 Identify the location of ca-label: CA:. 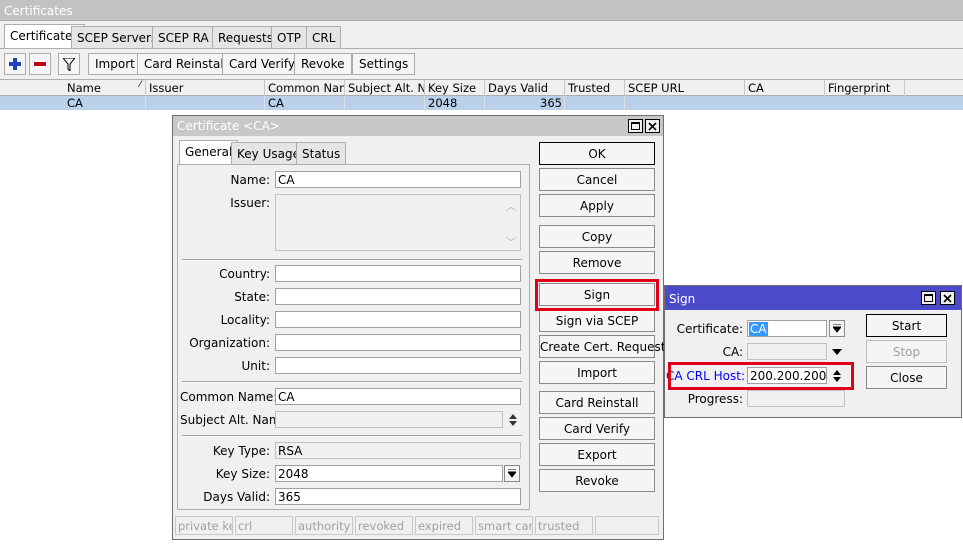
(732, 352).